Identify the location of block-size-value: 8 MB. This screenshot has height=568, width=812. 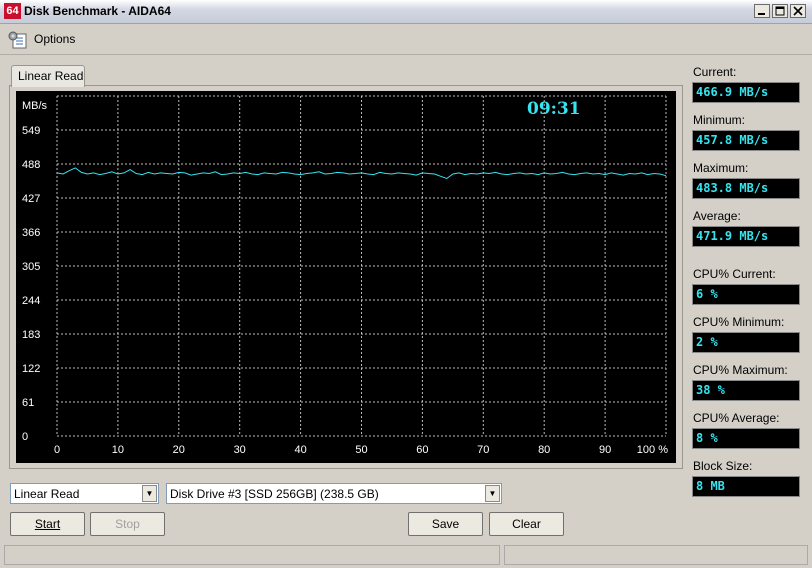
(746, 486).